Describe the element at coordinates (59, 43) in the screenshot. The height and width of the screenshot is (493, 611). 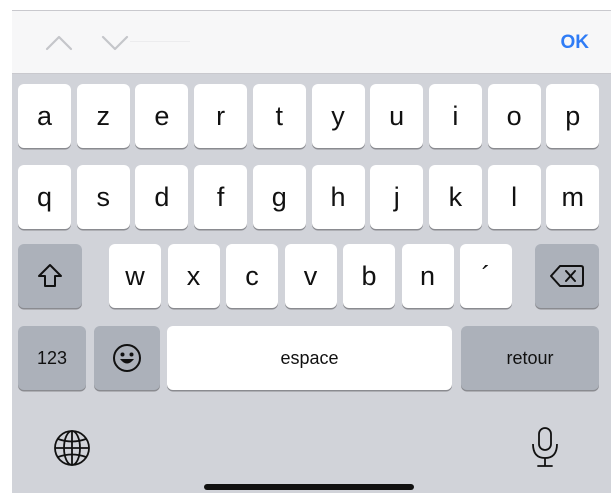
I see `chevron-up-icon` at that location.